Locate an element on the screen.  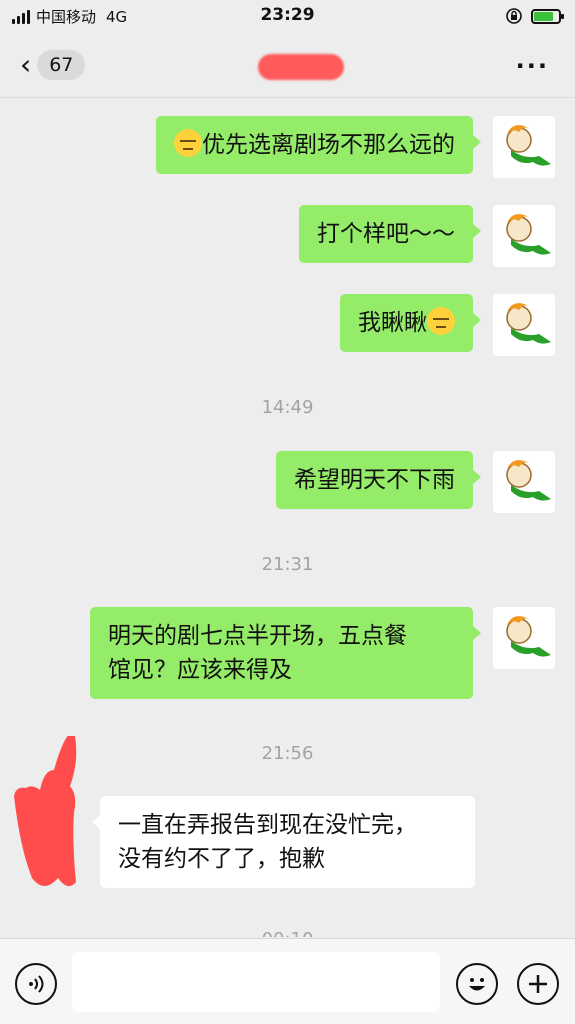
input-bar is located at coordinates (287, 981).